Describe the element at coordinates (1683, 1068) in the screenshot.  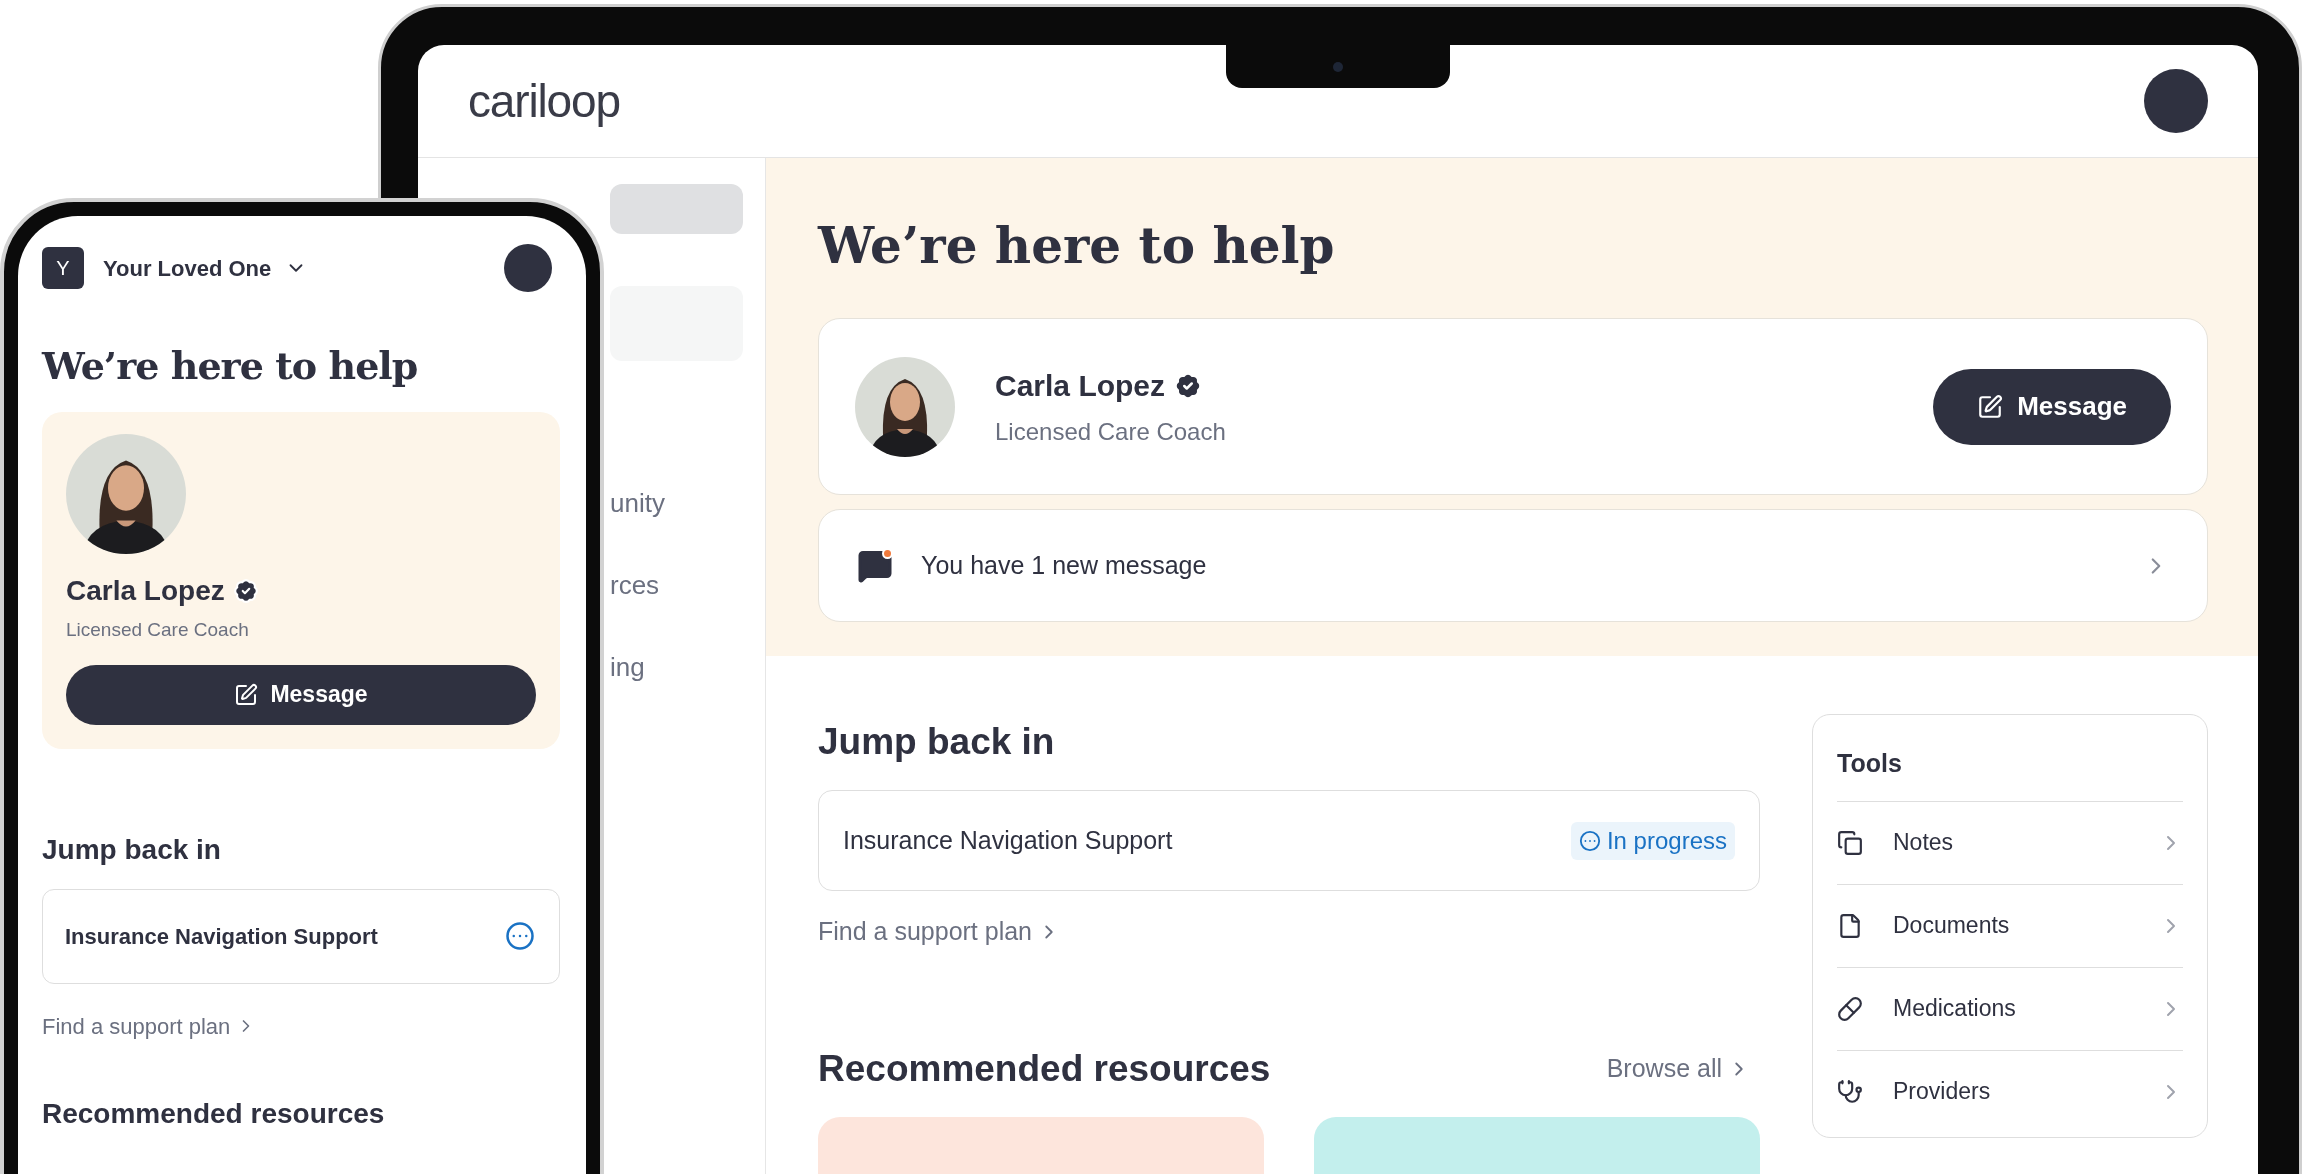
I see `browse-all-link: Browse all` at that location.